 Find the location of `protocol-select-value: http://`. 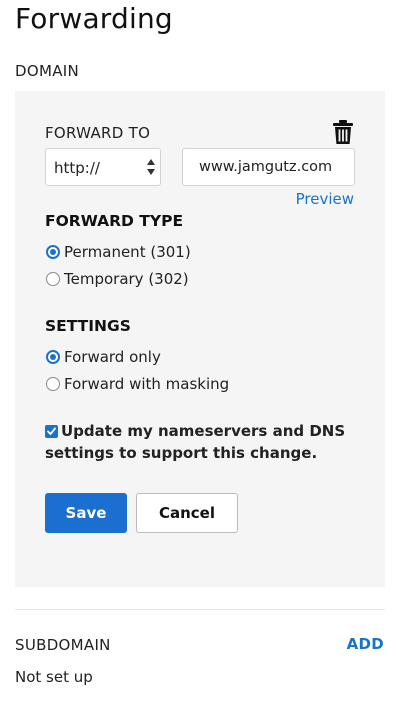

protocol-select-value: http:// is located at coordinates (77, 168).